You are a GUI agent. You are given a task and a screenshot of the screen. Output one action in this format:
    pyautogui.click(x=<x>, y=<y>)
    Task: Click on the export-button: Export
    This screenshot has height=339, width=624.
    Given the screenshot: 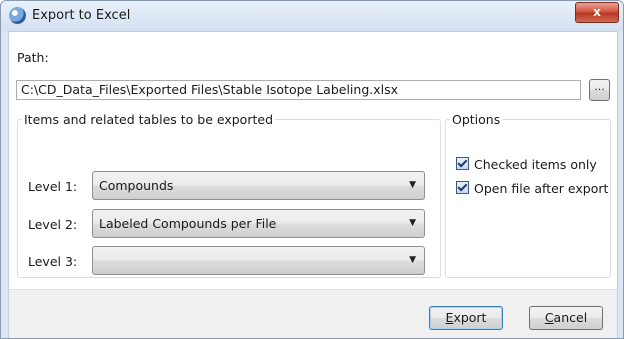 What is the action you would take?
    pyautogui.click(x=466, y=318)
    